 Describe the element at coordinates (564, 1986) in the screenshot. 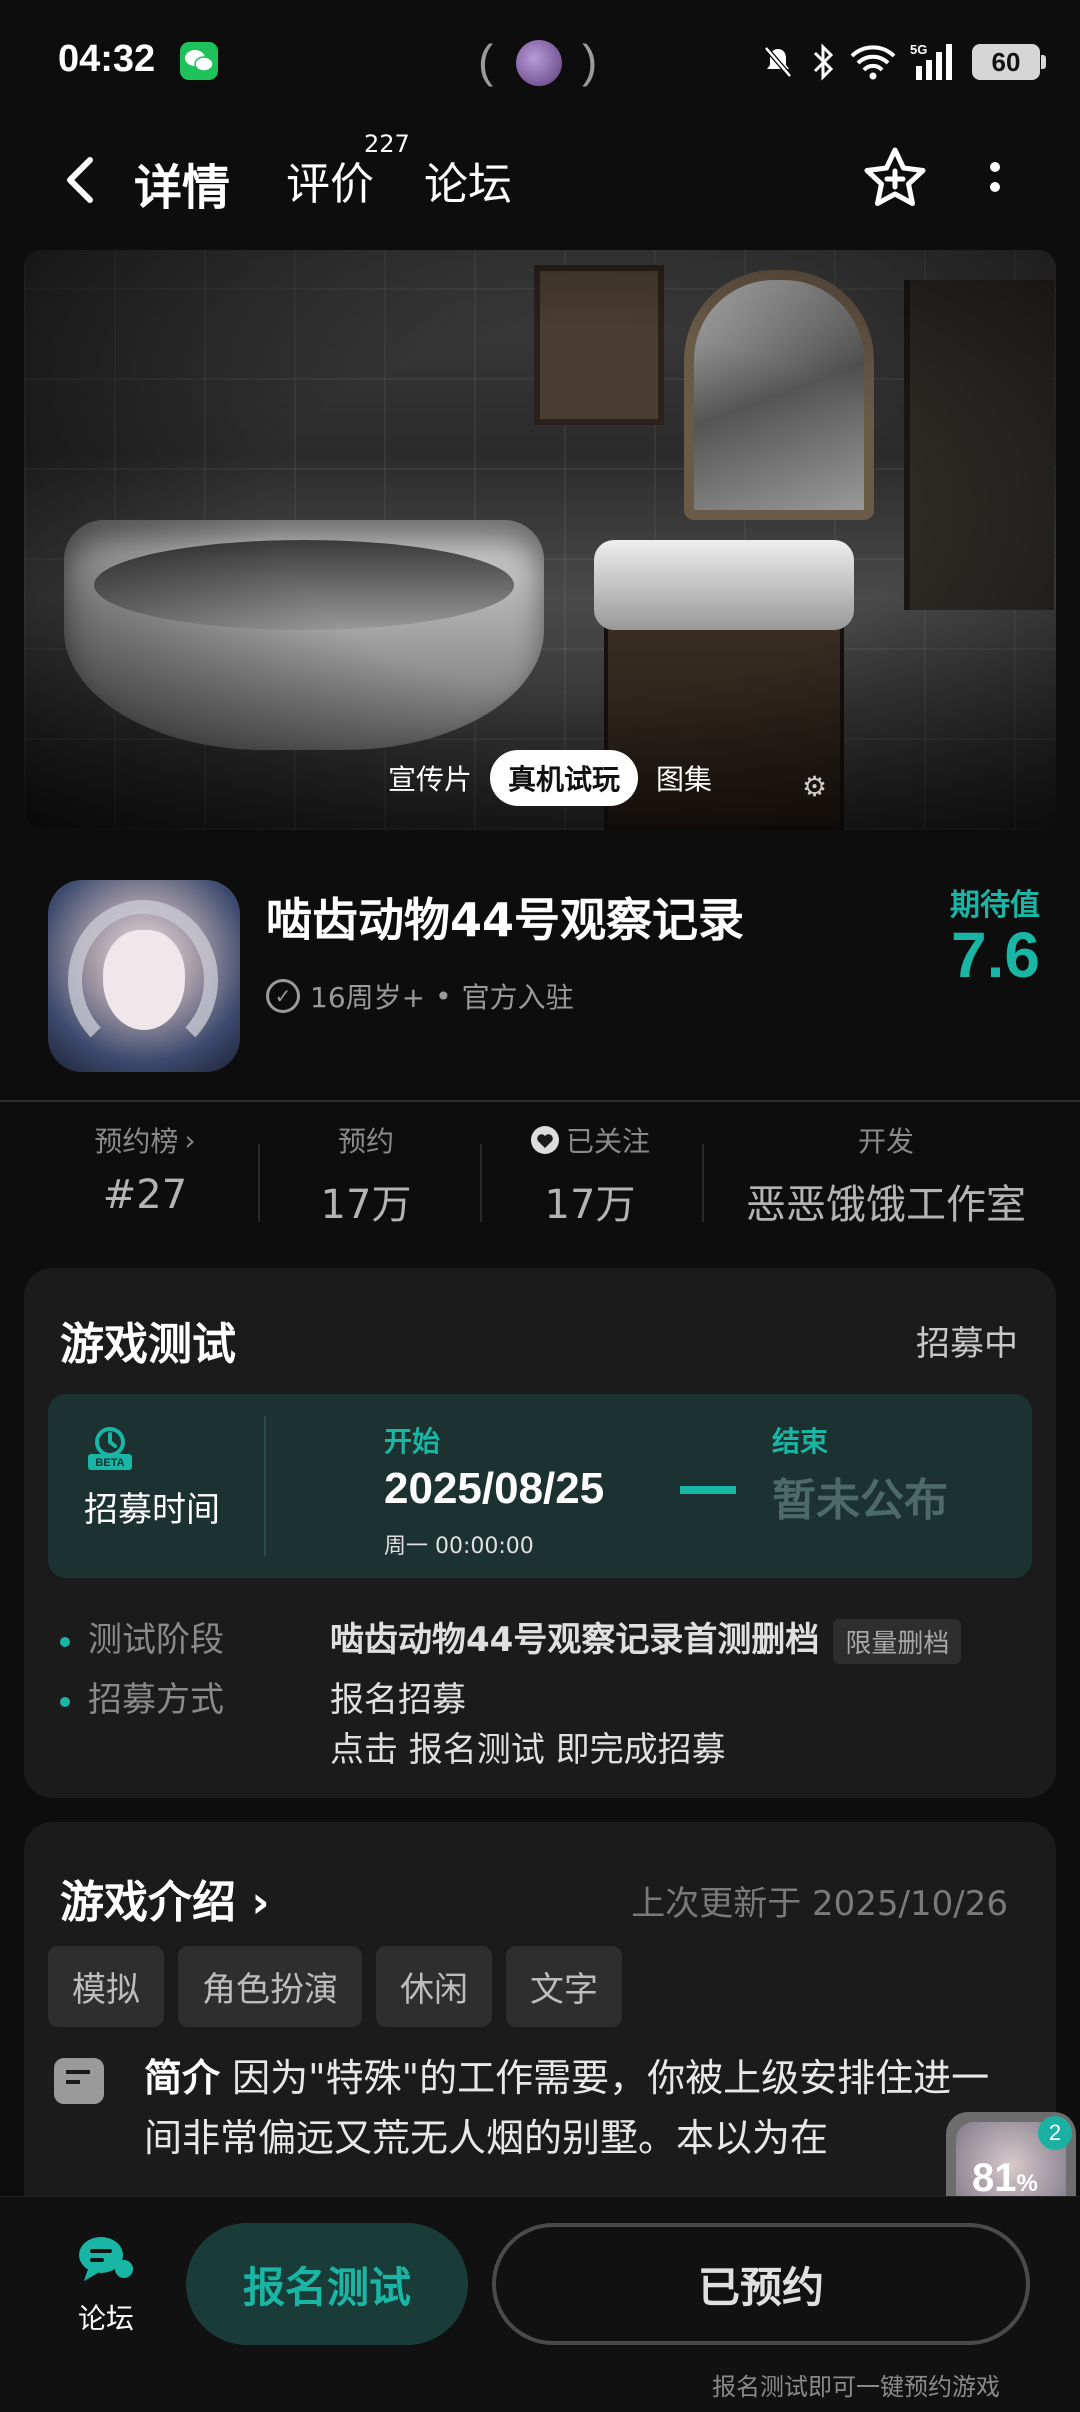

I see `tag-item: 文字` at that location.